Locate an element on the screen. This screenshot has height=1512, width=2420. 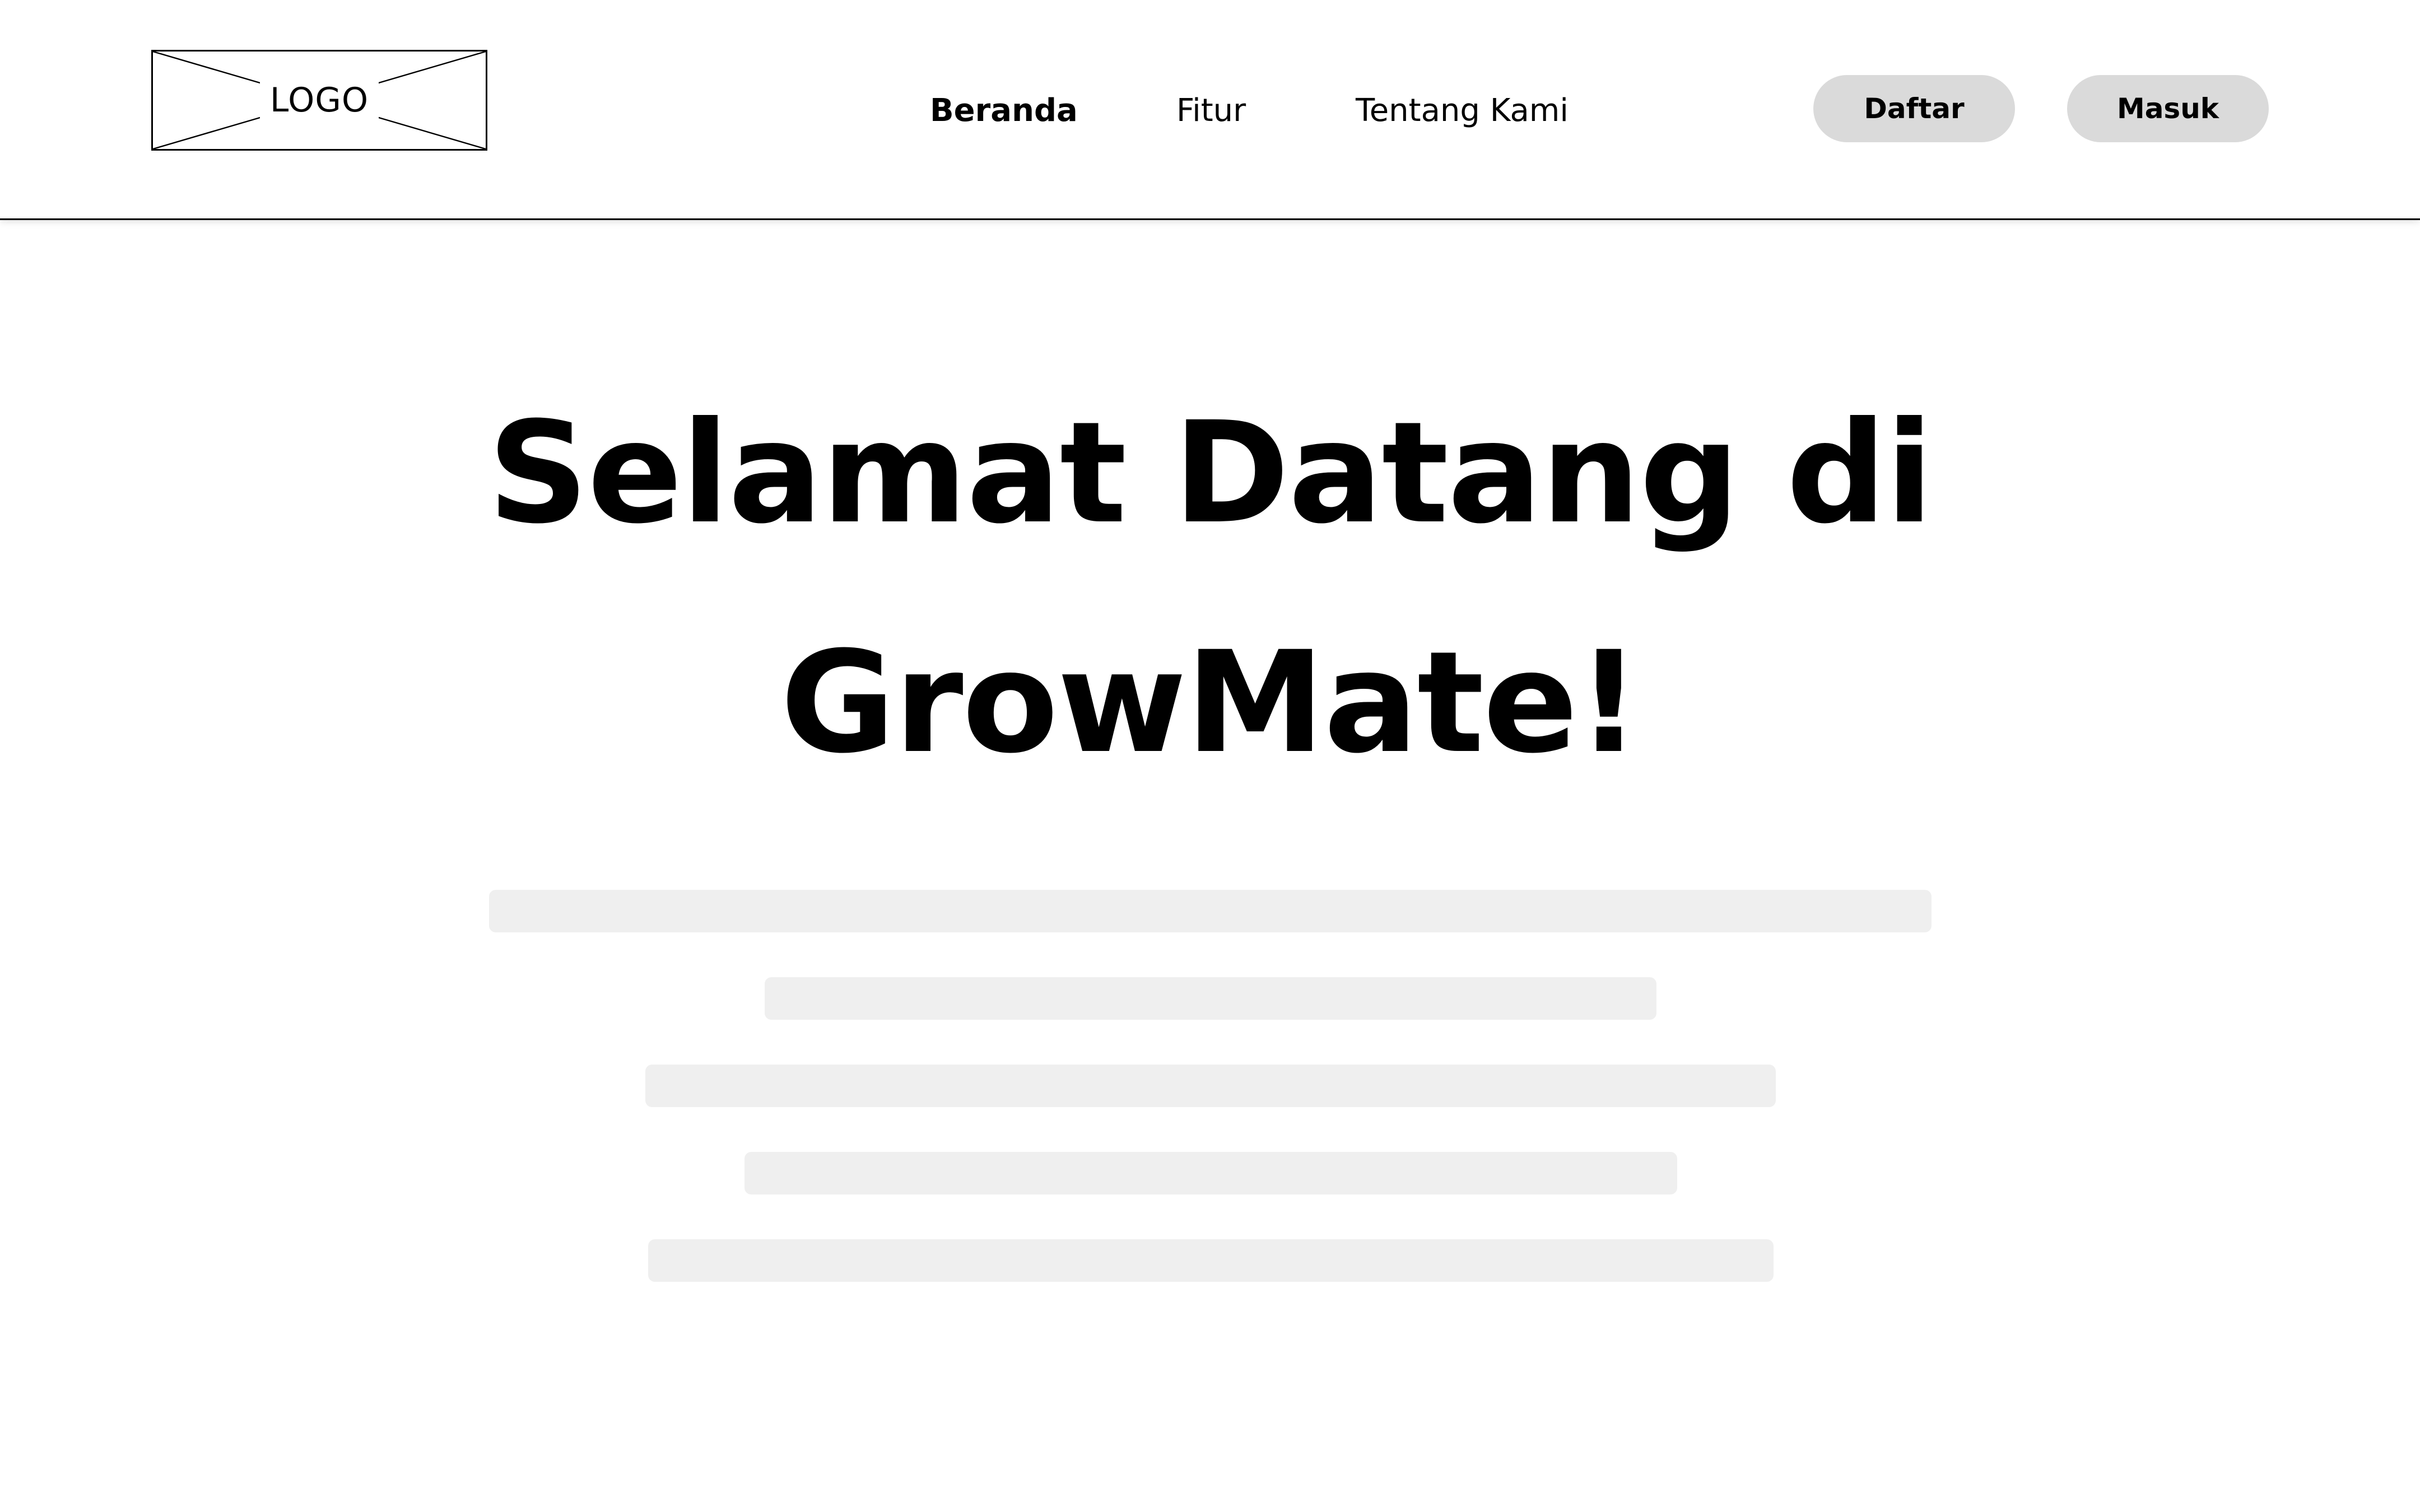
nav-link-tentang-kami: Tentang Kami is located at coordinates (1463, 111).